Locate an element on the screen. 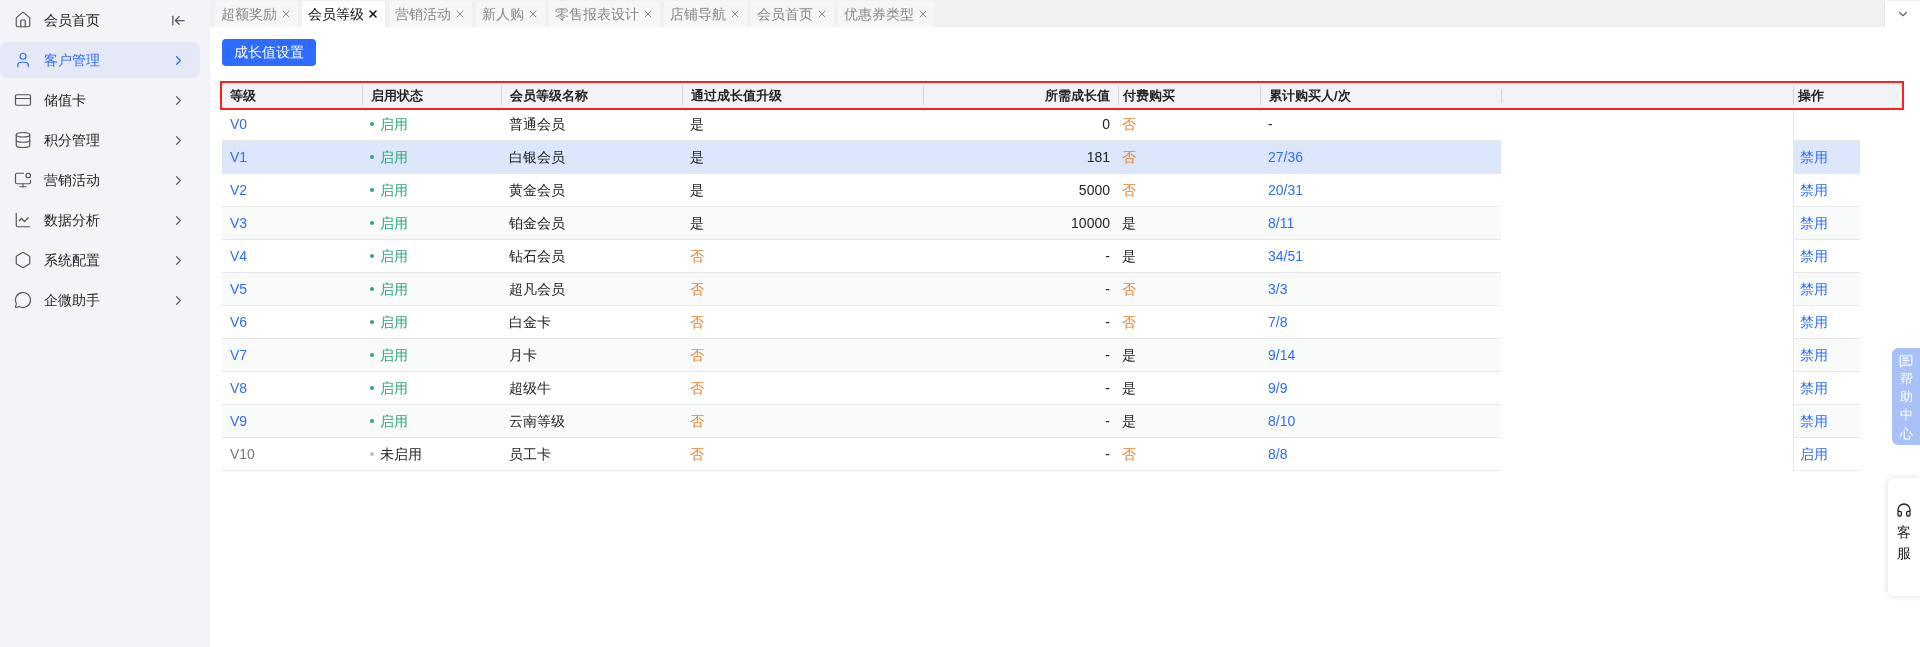  sidebar-label: 积分管理 is located at coordinates (72, 140).